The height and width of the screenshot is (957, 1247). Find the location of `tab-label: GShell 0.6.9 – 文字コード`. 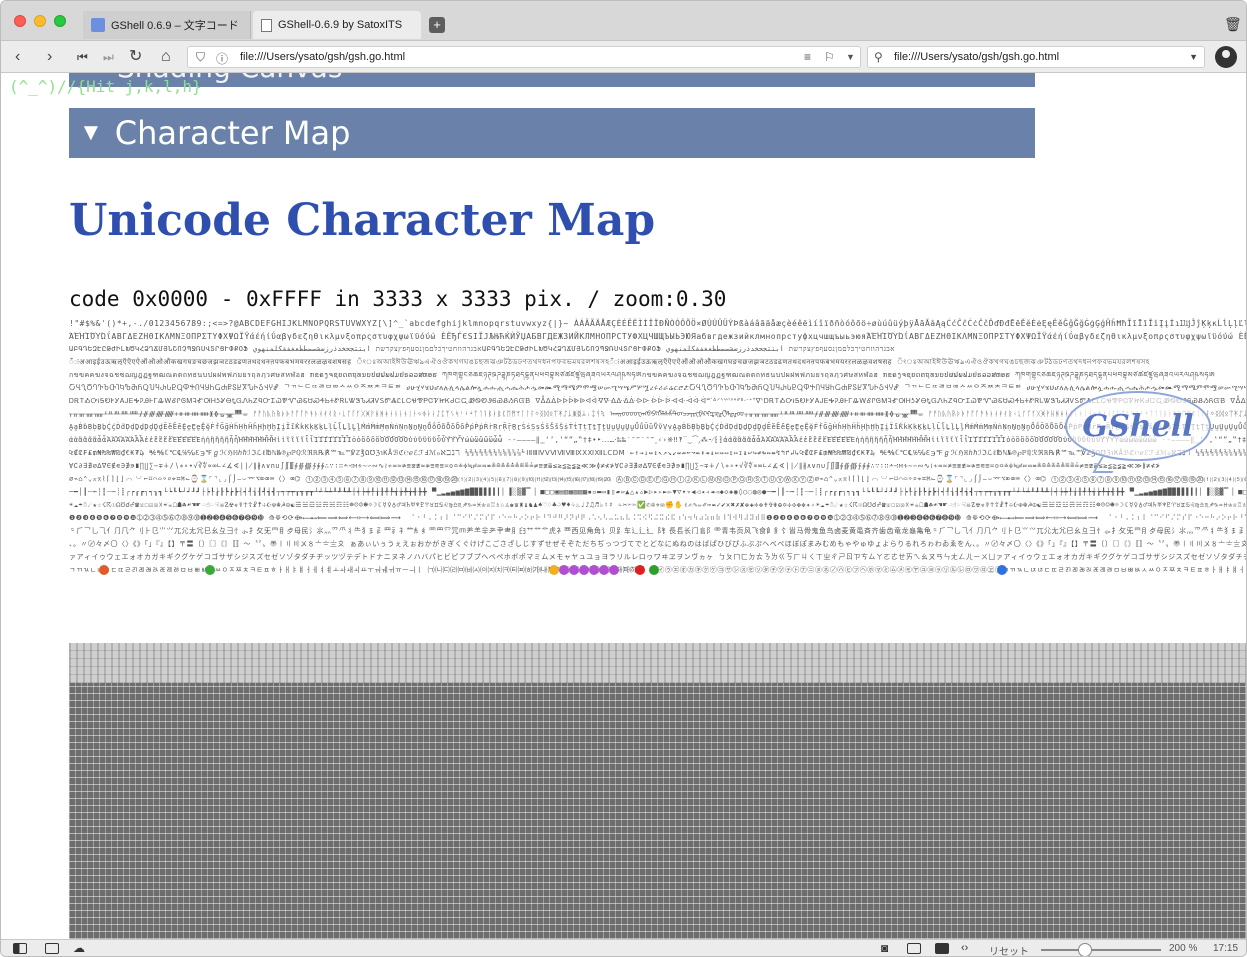

tab-label: GShell 0.6.9 – 文字コード is located at coordinates (175, 26).